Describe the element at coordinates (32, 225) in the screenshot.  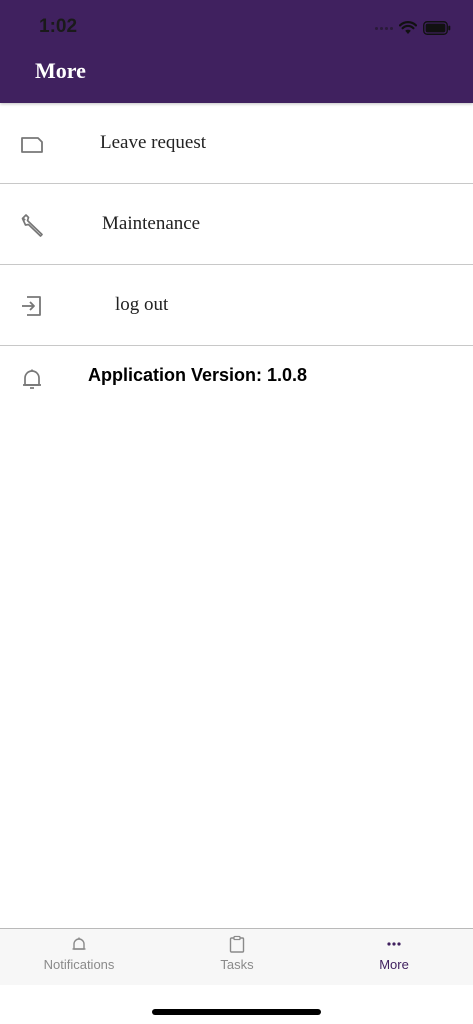
I see `wrench-icon` at that location.